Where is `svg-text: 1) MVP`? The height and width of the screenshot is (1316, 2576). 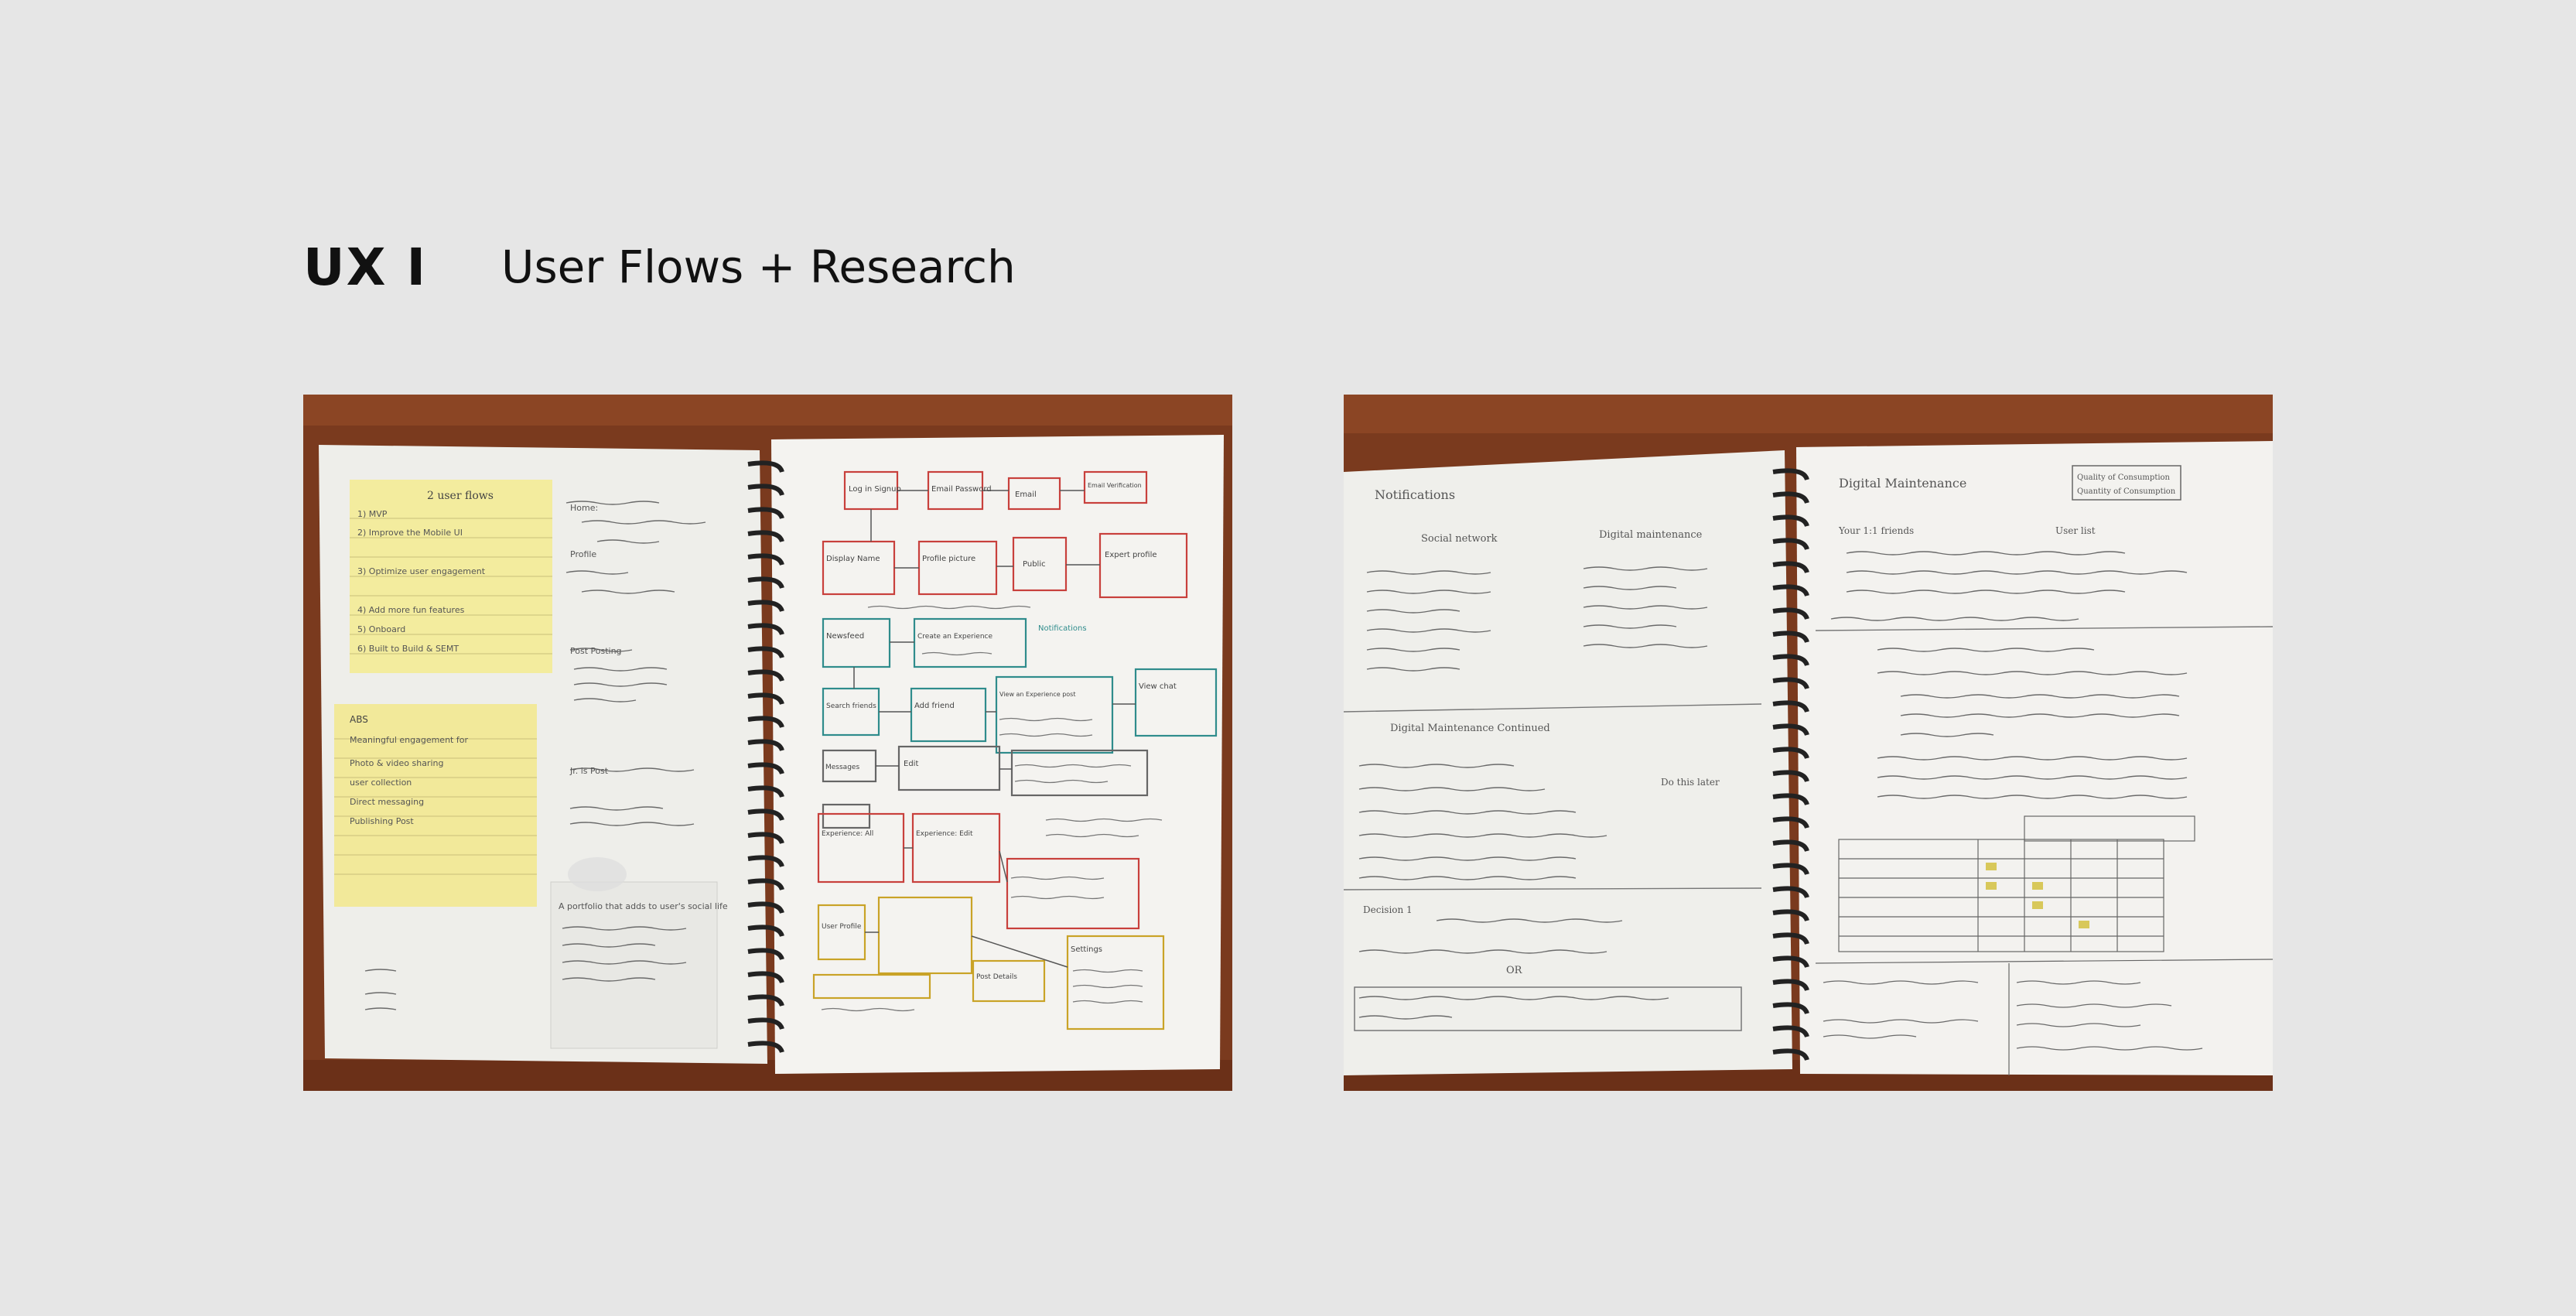
svg-text: 1) MVP is located at coordinates (372, 514).